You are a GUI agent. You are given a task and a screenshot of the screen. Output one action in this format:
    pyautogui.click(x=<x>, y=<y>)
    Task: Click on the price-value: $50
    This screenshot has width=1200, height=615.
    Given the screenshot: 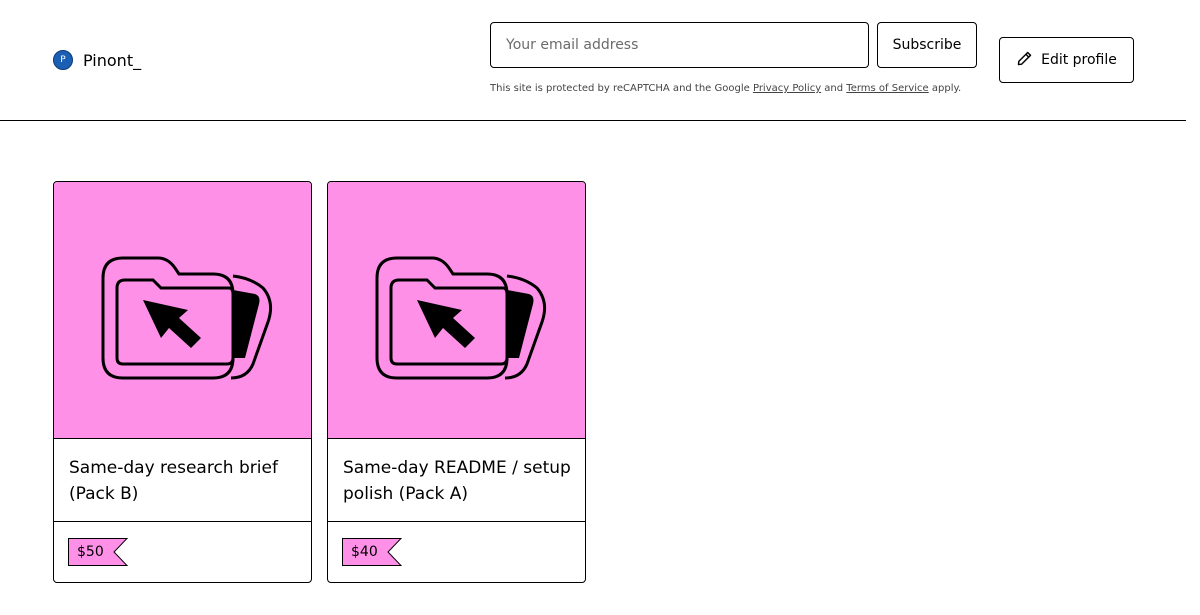 What is the action you would take?
    pyautogui.click(x=90, y=552)
    